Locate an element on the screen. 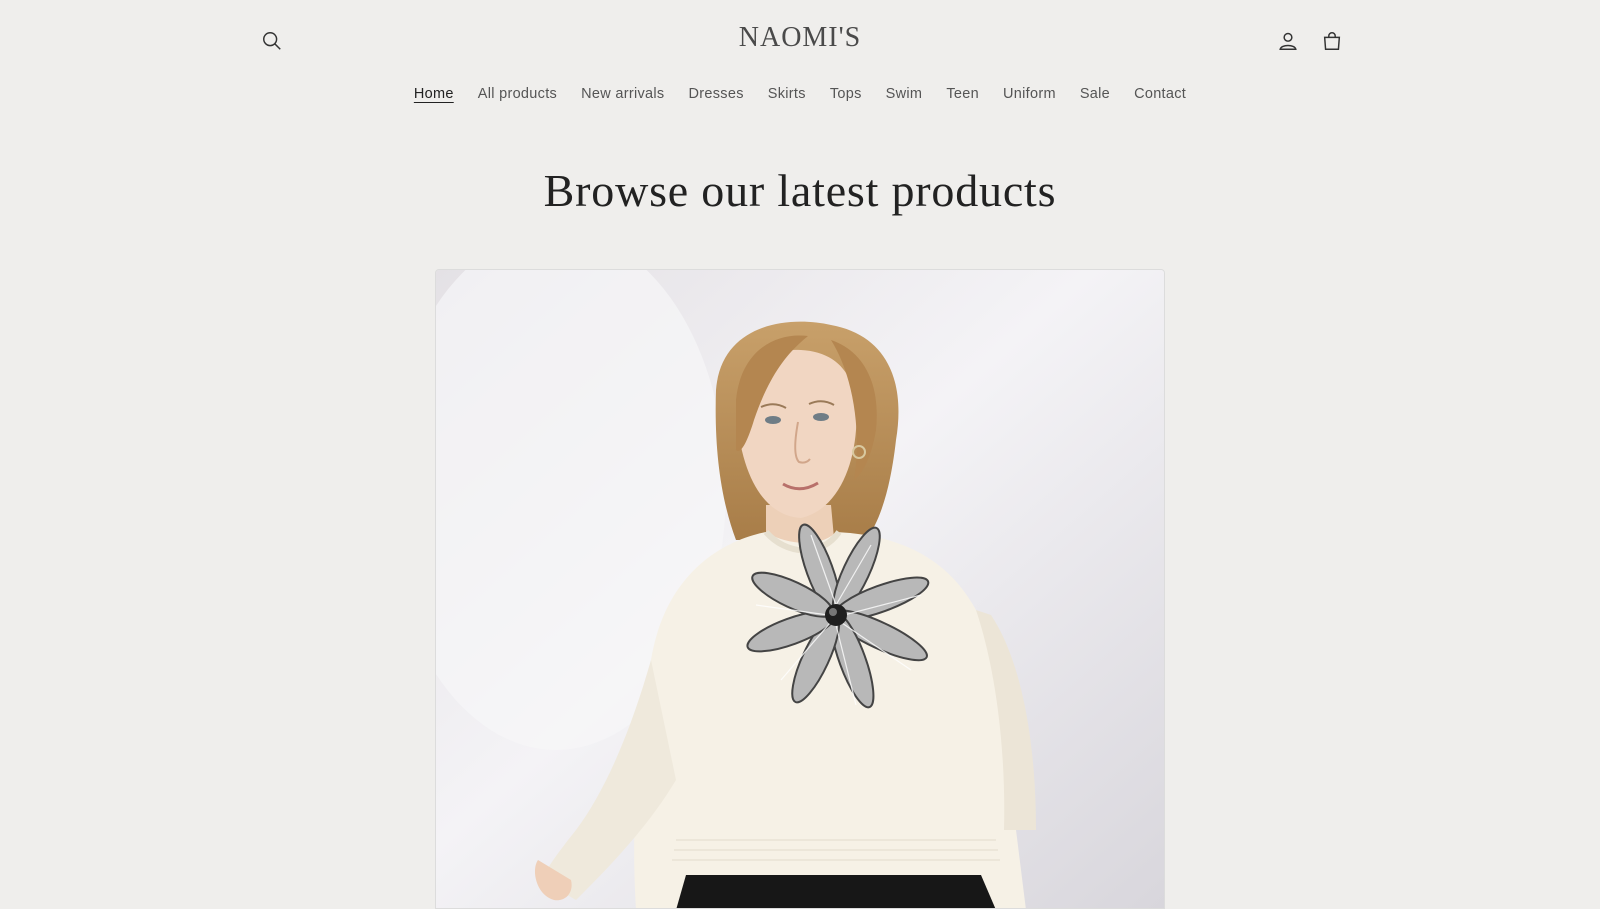 The image size is (1600, 909). site-header: NAOMI'S is located at coordinates (800, 42).